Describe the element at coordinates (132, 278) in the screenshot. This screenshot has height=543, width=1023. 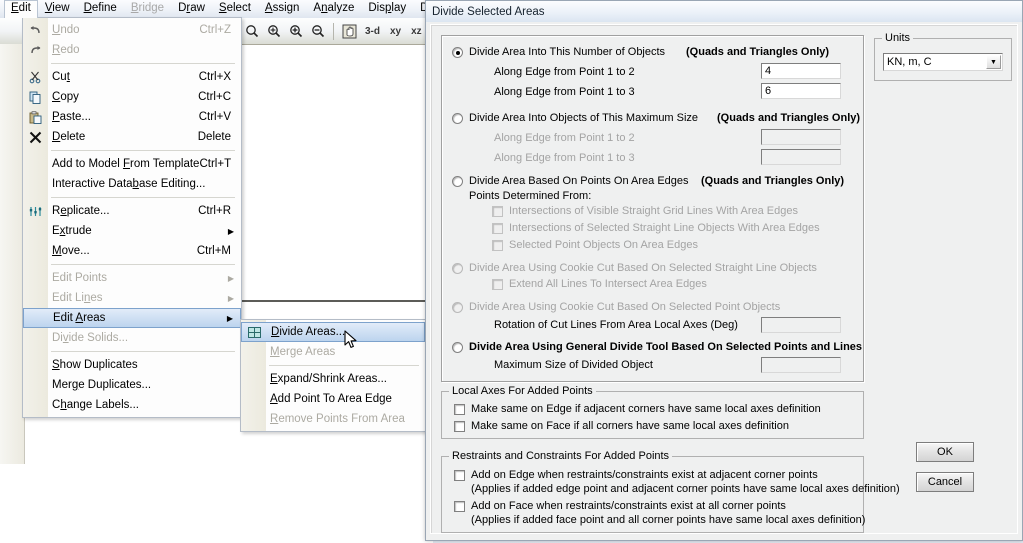
I see `menu-item-edit-points: Edit Points ▶` at that location.